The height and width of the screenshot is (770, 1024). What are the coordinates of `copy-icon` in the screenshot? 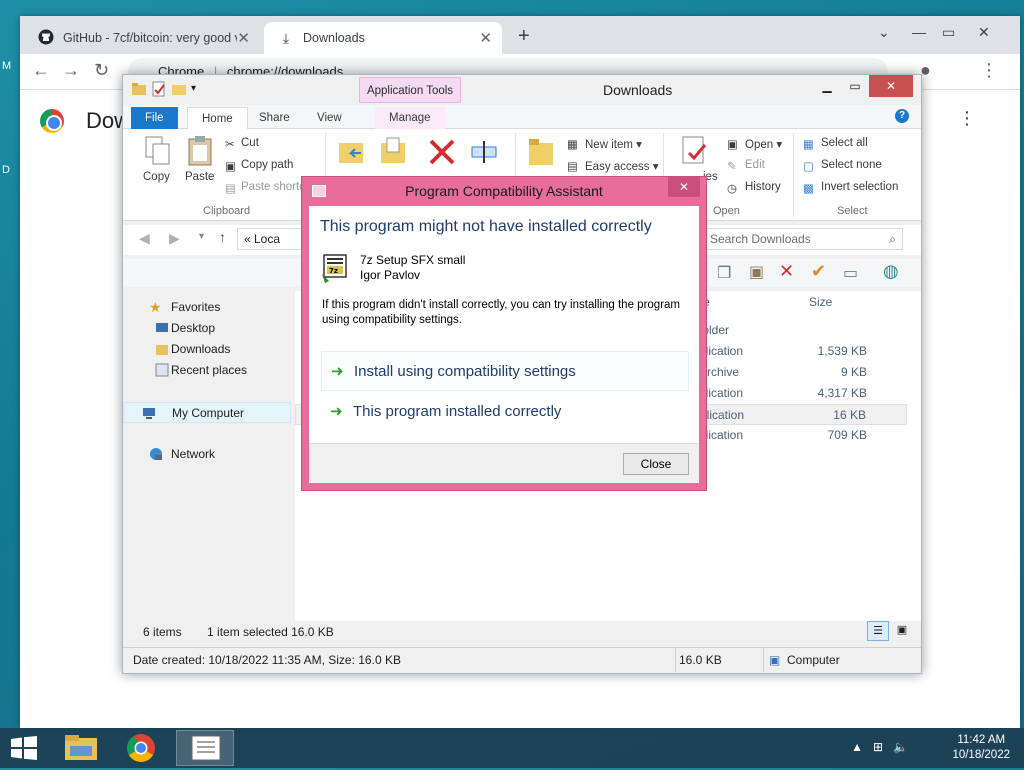 It's located at (158, 151).